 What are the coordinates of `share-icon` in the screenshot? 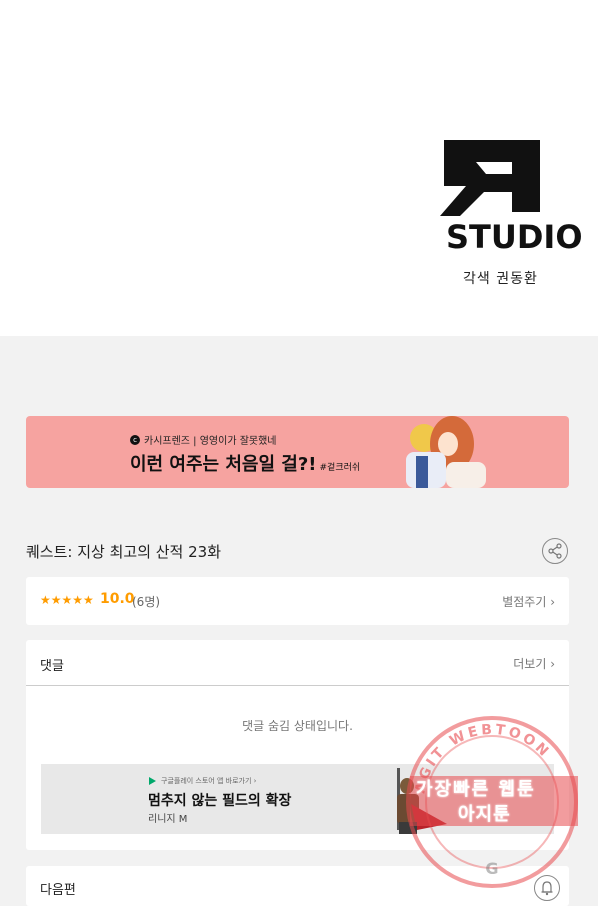 It's located at (555, 551).